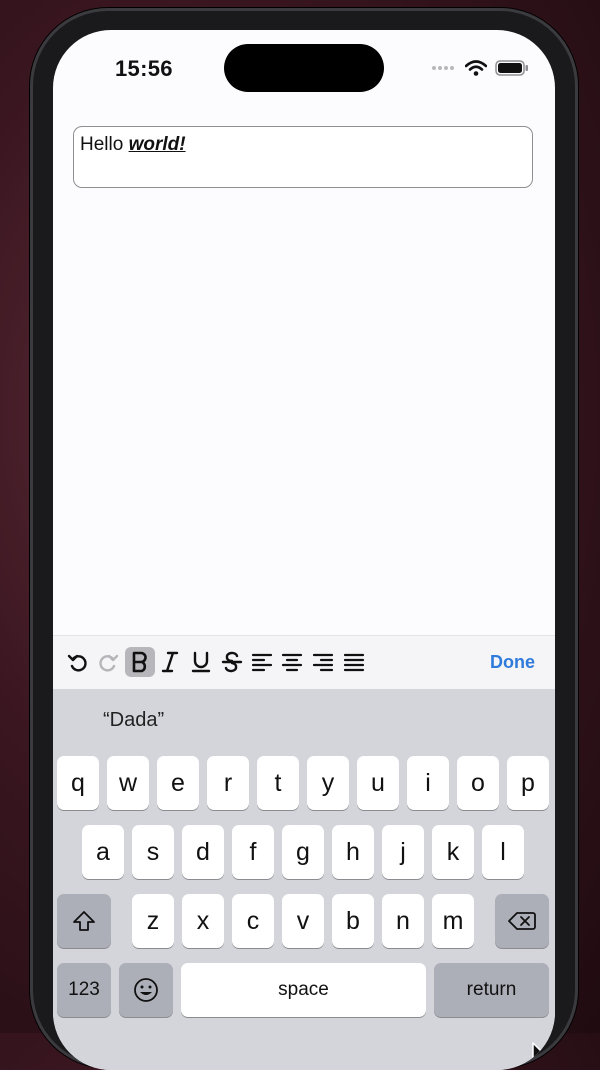 The image size is (600, 1070). I want to click on italic-button, so click(170, 662).